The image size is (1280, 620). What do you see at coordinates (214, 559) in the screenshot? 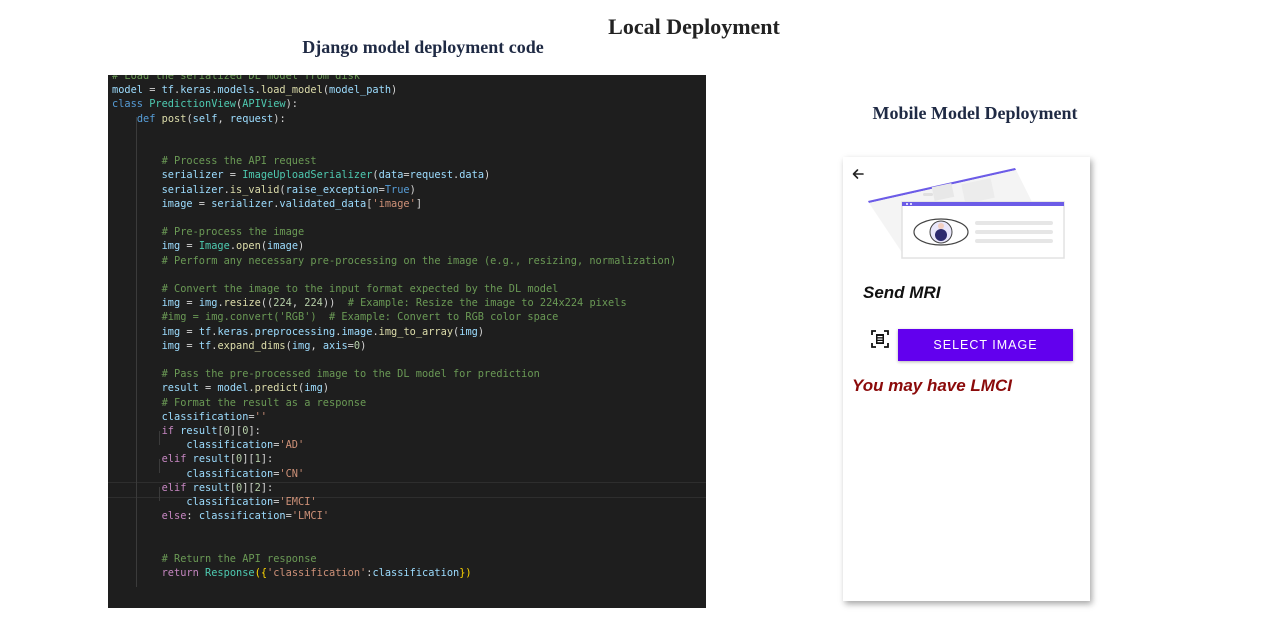
I see `code-line: # Return the API response` at bounding box center [214, 559].